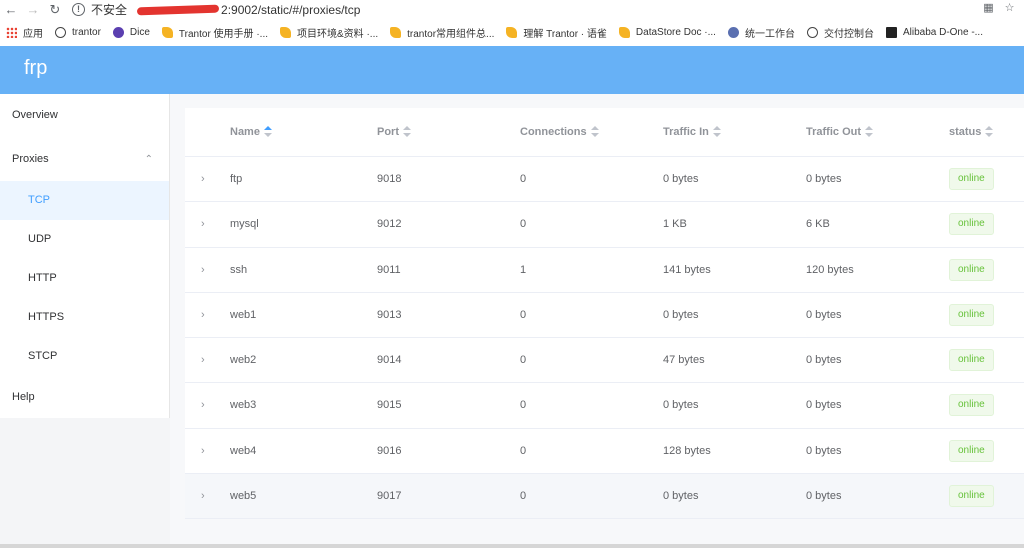  What do you see at coordinates (55, 10) in the screenshot?
I see `reload-icon: ↻` at bounding box center [55, 10].